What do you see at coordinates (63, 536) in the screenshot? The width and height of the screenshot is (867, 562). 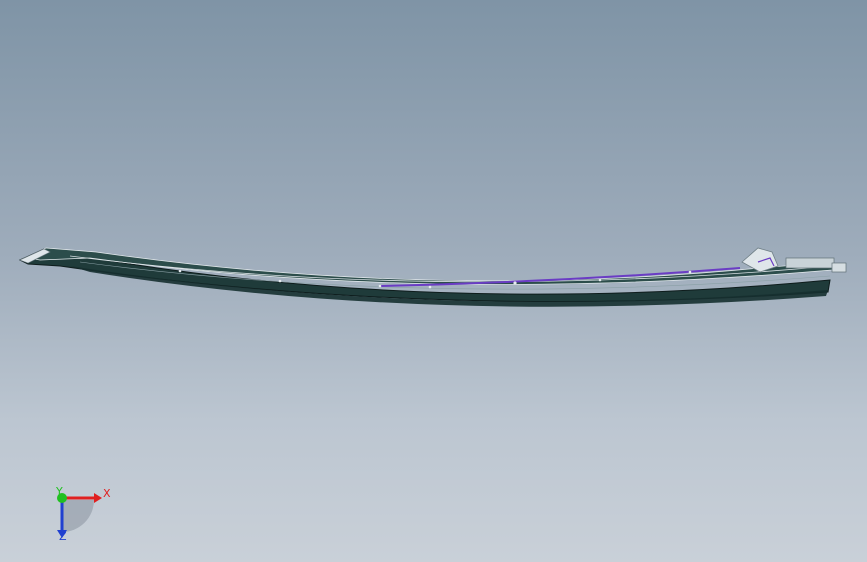 I see `z-axis-label: Z` at bounding box center [63, 536].